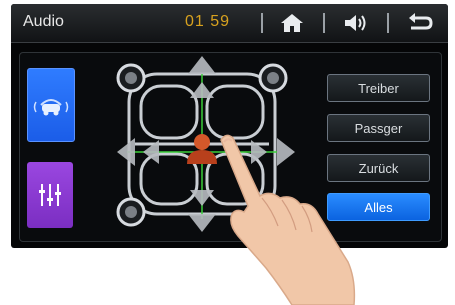 This screenshot has height=305, width=455. I want to click on passenger-button: Passger, so click(378, 128).